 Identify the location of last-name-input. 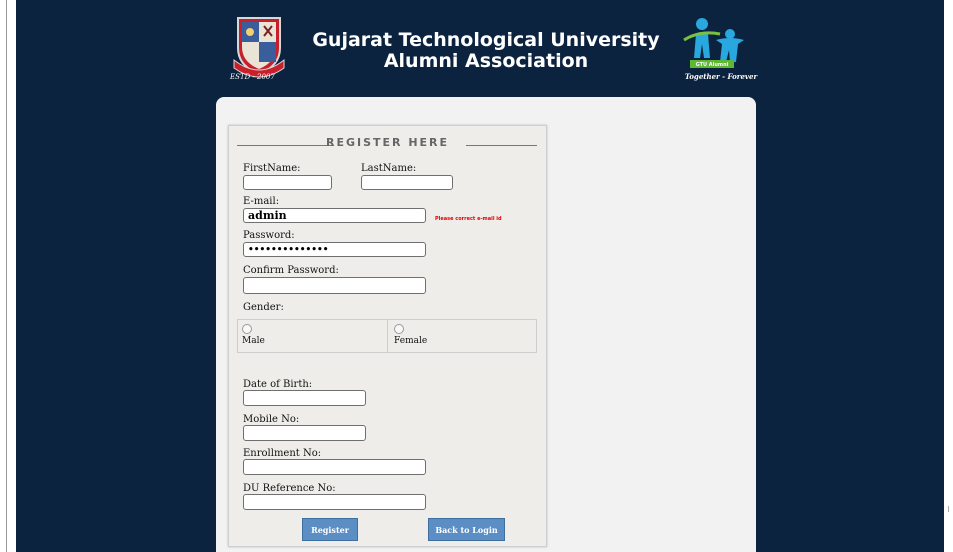
(407, 182).